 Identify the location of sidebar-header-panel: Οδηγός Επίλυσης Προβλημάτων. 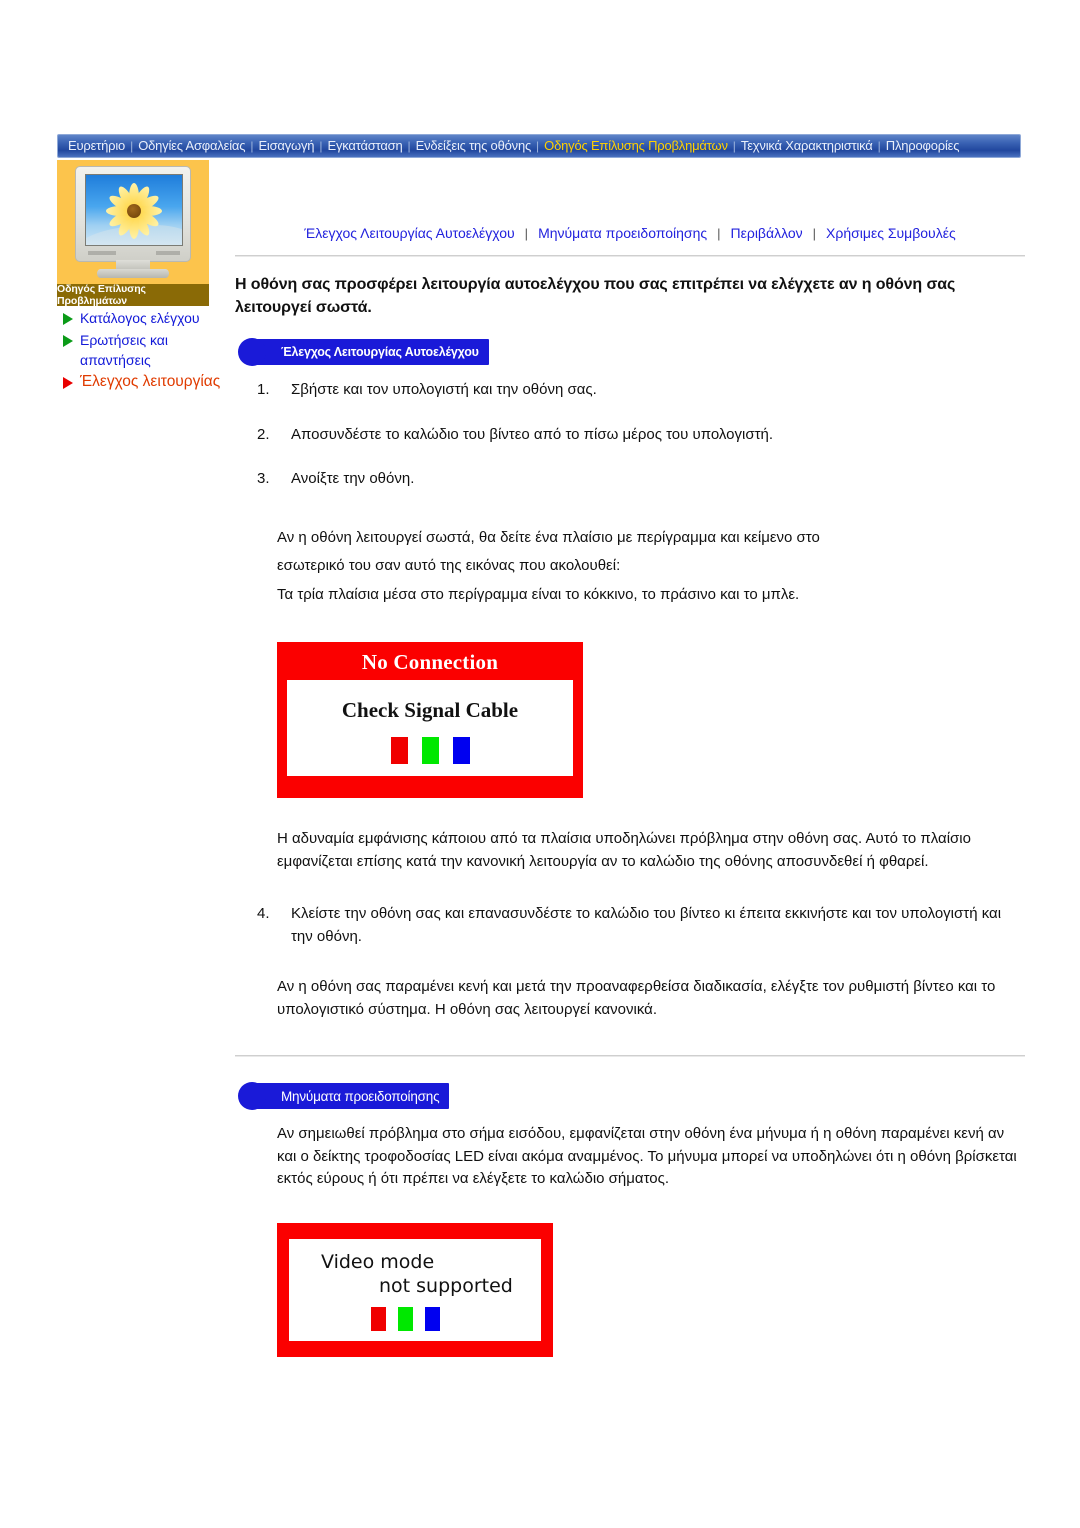
(133, 233).